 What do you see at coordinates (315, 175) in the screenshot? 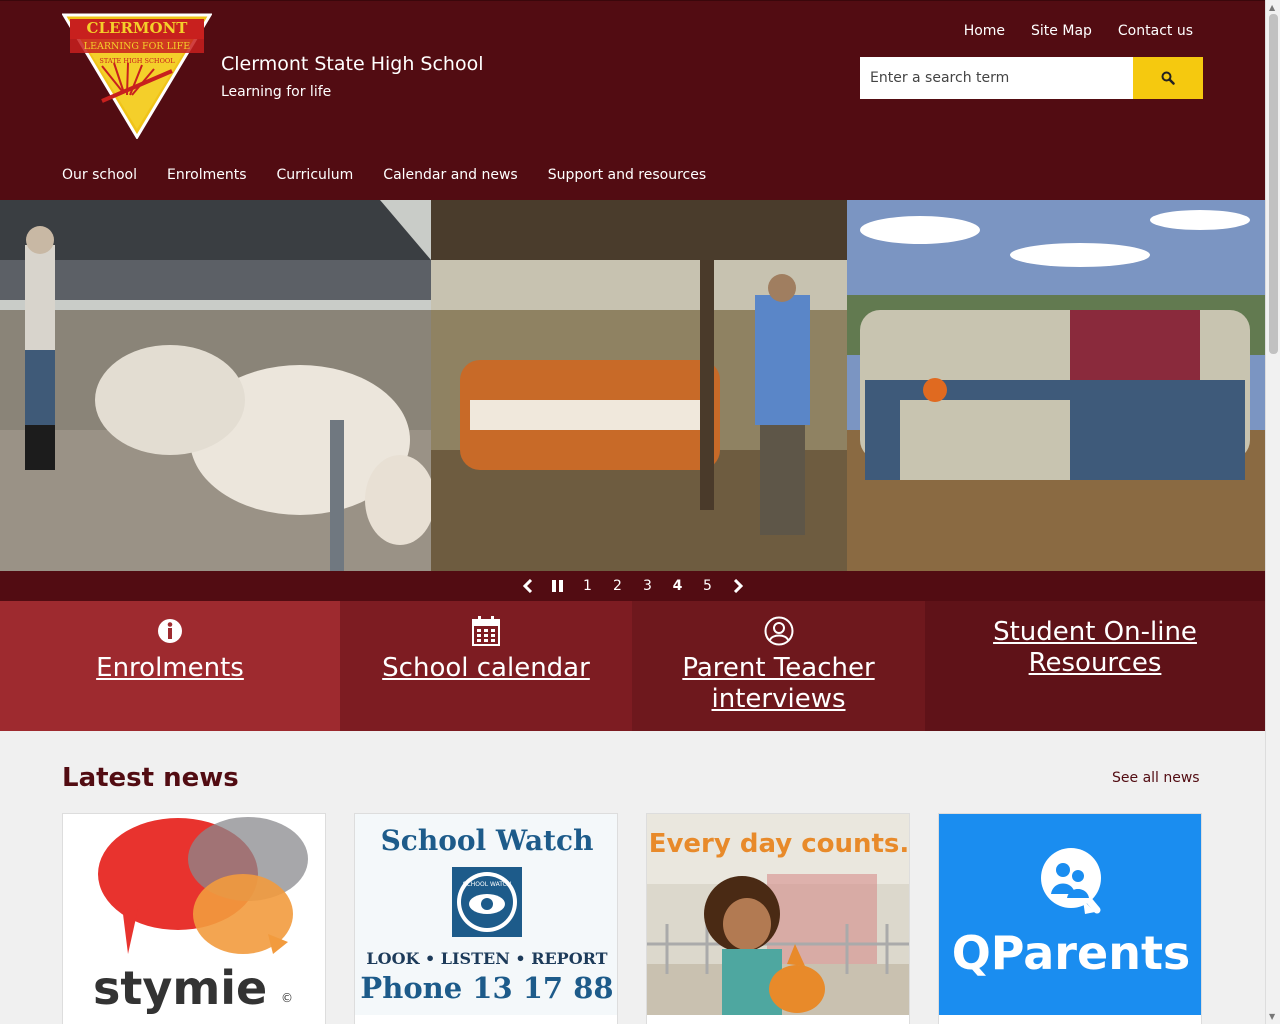
I see `nav-curriculum: Curriculum` at bounding box center [315, 175].